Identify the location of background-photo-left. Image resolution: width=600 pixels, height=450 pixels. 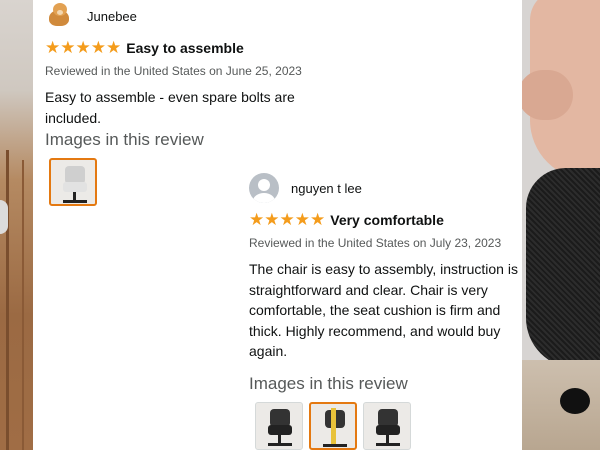
(16, 225).